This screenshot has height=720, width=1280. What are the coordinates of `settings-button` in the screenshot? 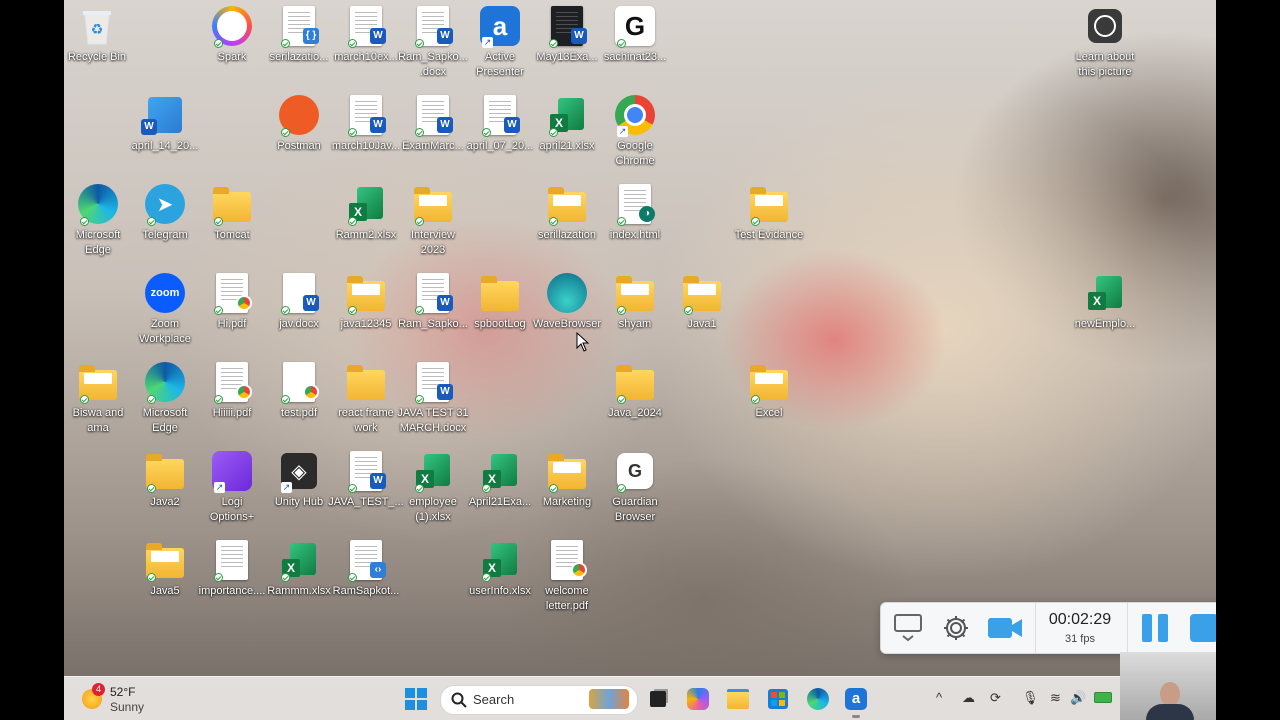 It's located at (956, 628).